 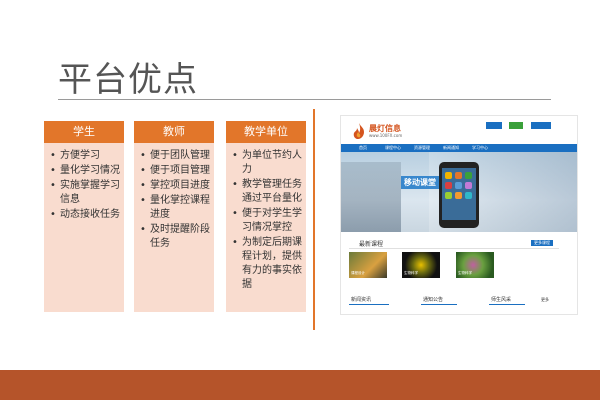 I want to click on course-thumbnail: 课程设计, so click(x=368, y=265).